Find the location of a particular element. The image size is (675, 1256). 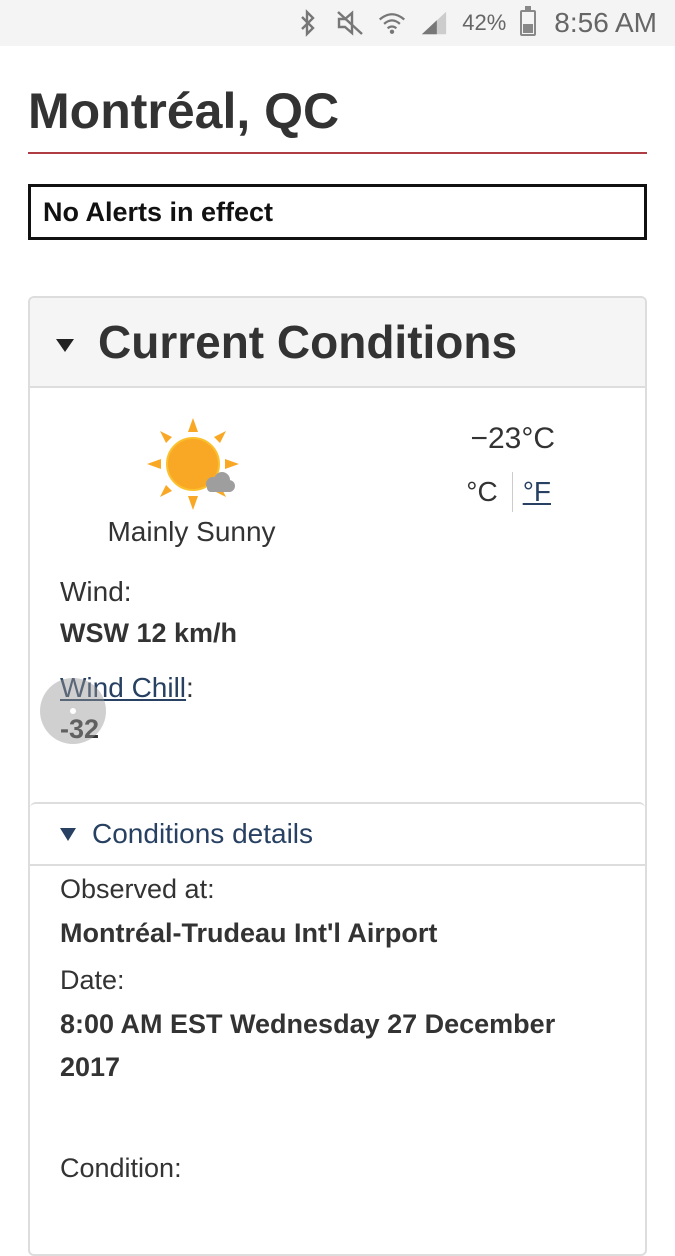

panel-title: Current Conditions is located at coordinates (308, 342).